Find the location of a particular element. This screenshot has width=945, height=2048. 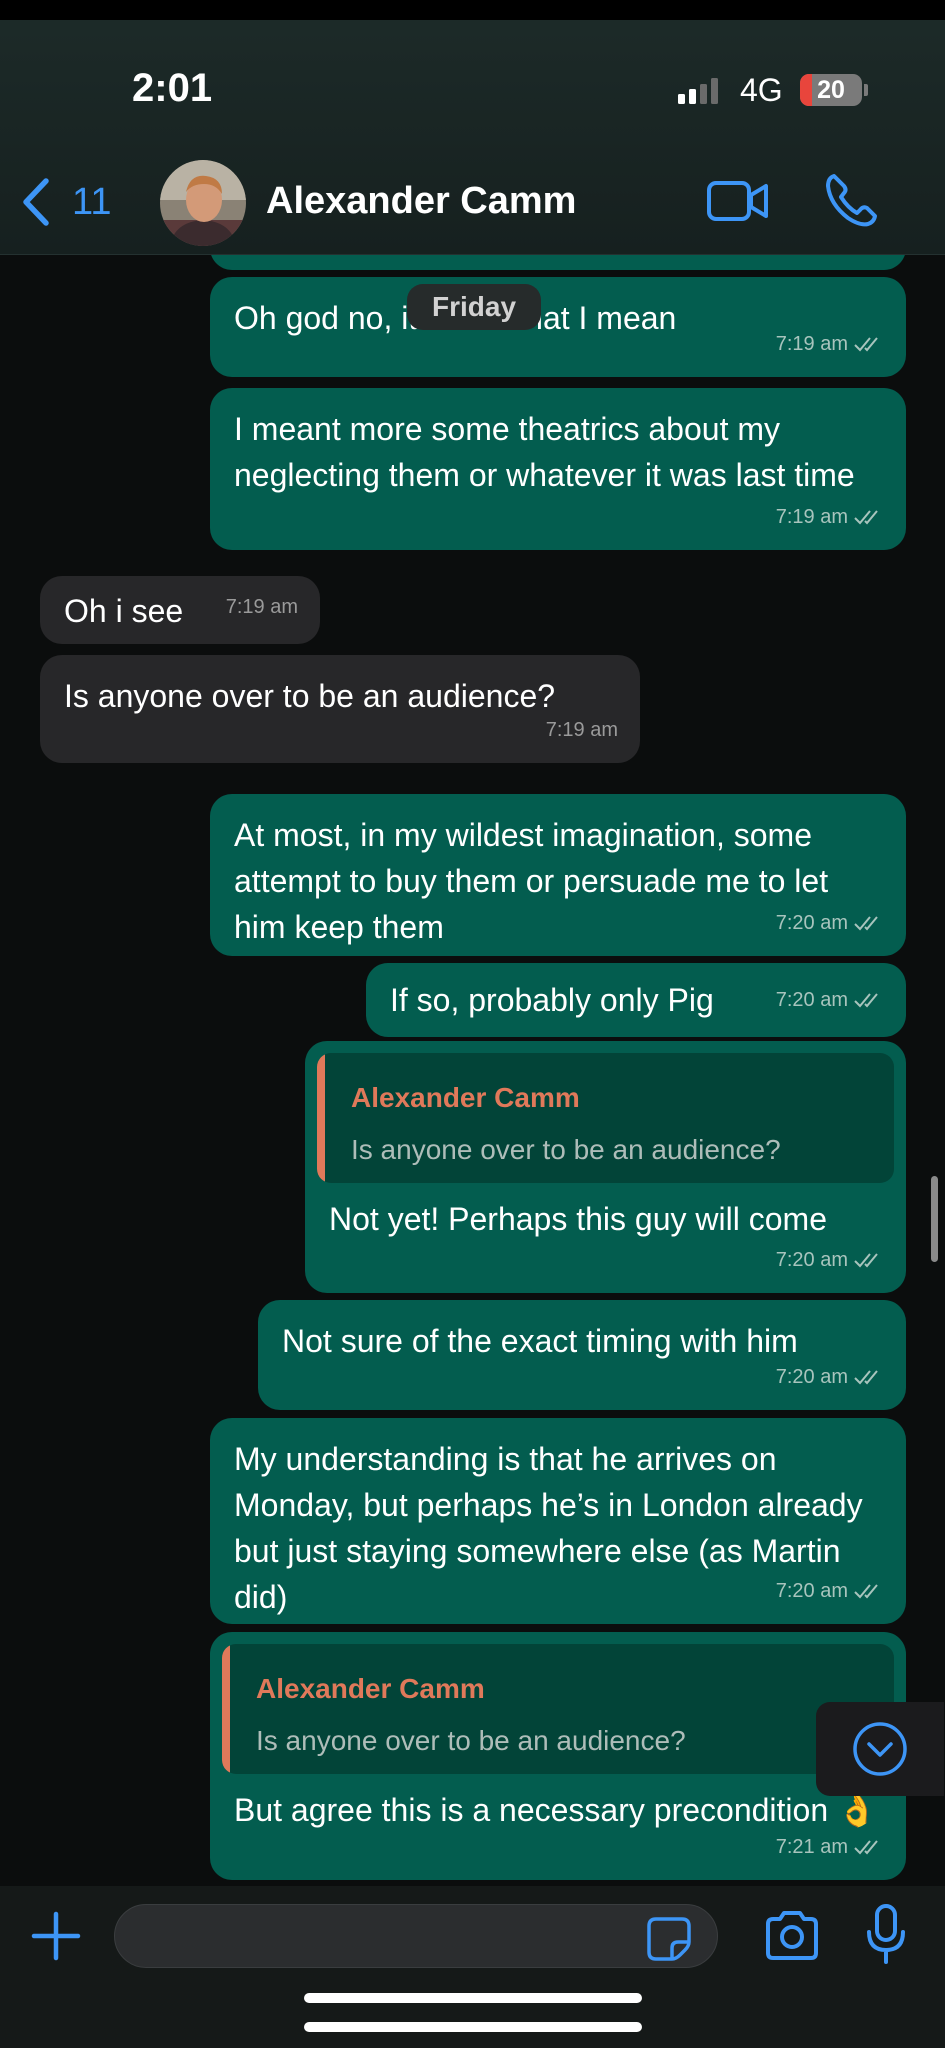

home-indicator-shadow is located at coordinates (473, 1998).